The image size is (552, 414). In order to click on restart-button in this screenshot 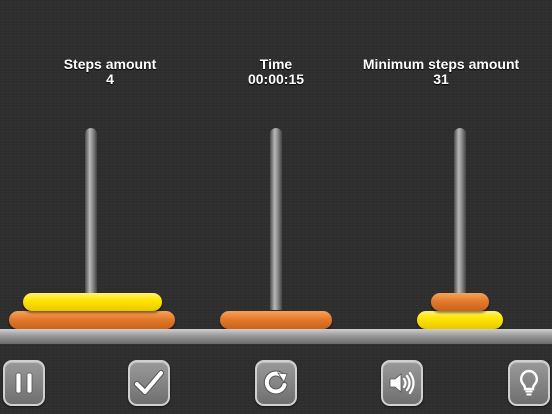, I will do `click(276, 383)`.